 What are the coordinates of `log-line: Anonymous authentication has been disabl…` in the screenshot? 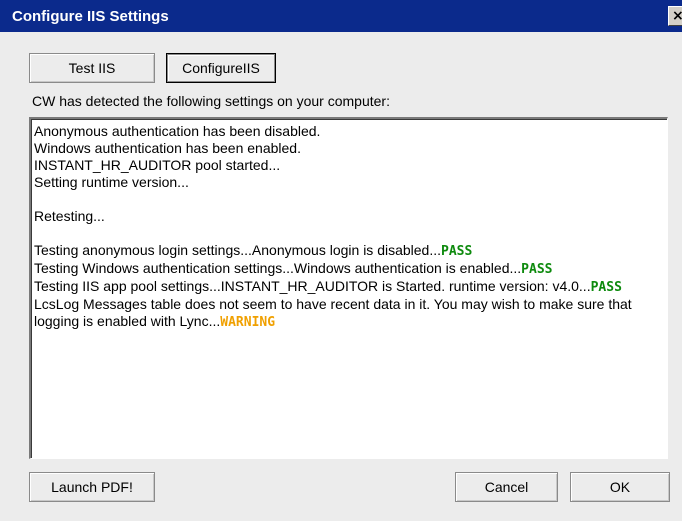 It's located at (348, 131).